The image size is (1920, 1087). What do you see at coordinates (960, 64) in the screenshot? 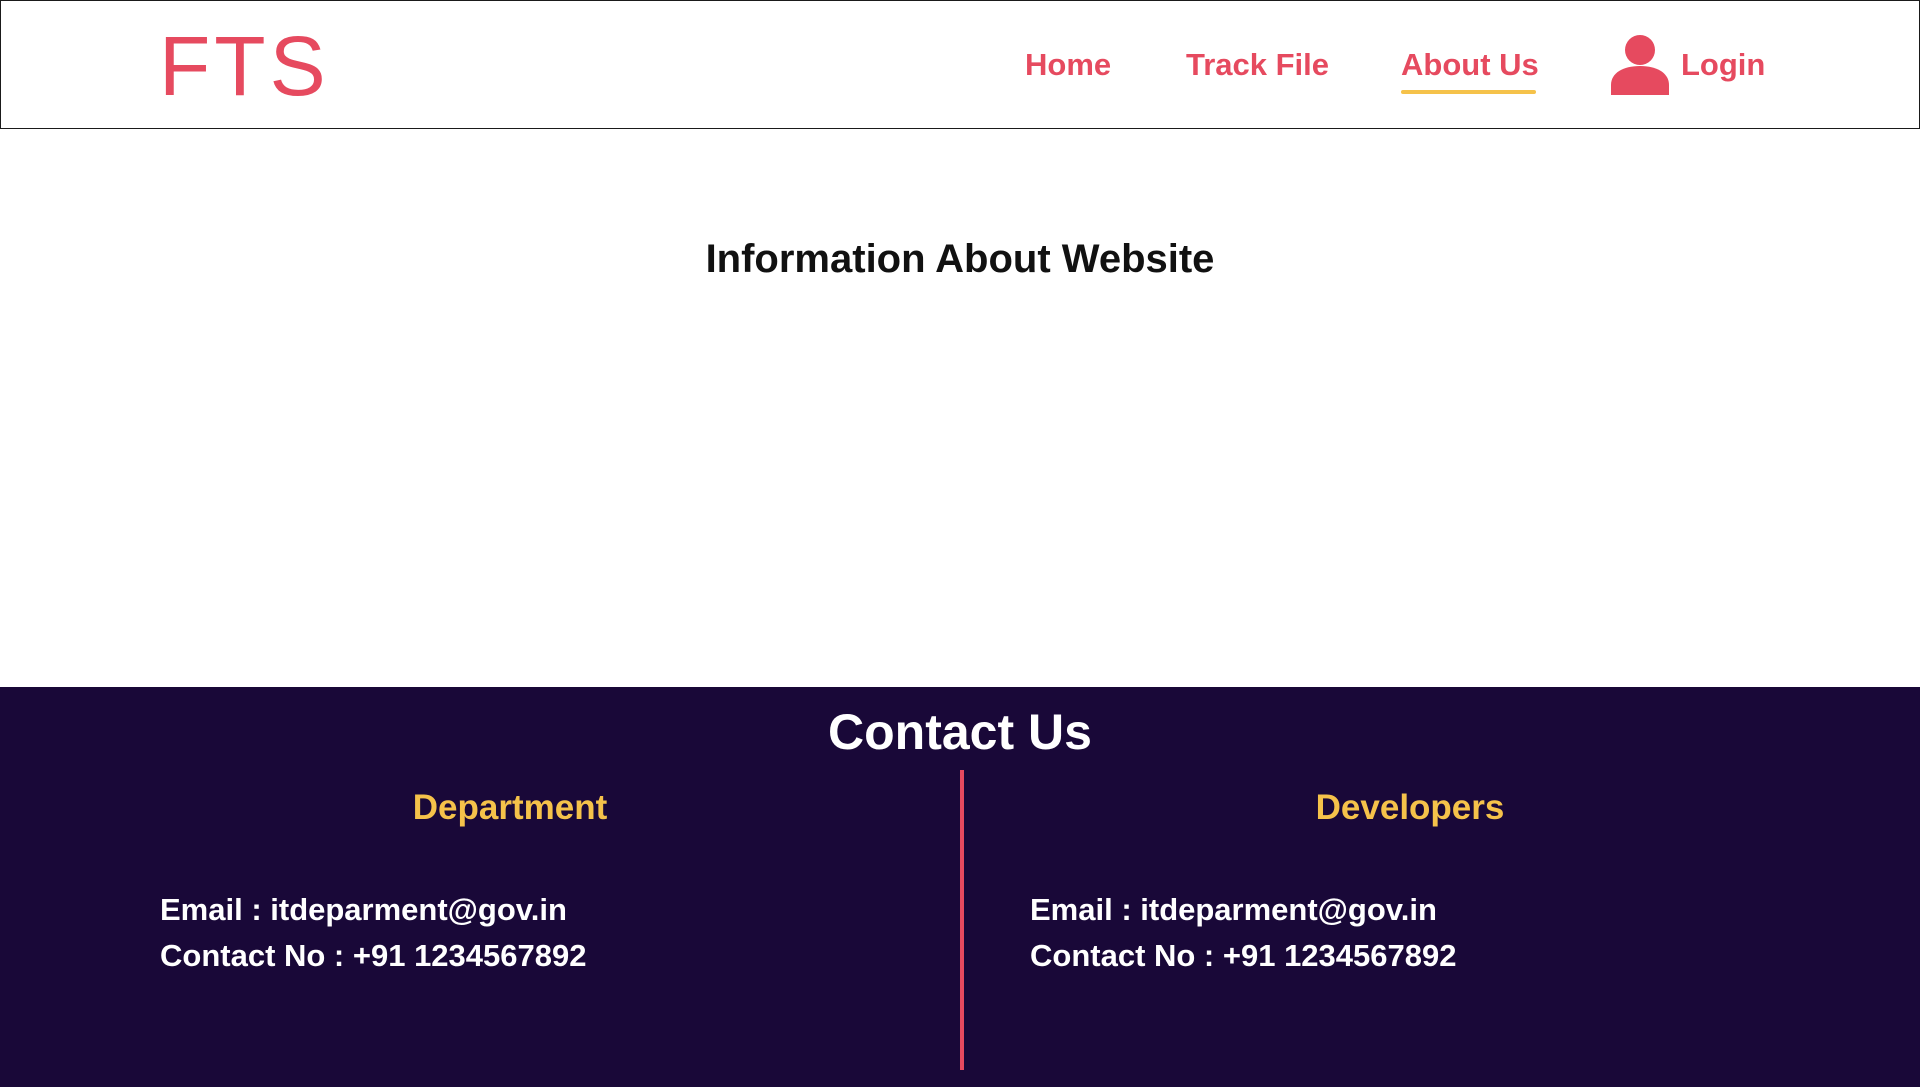
I see `top-navbar: FTS Home Track File About Us Login` at bounding box center [960, 64].